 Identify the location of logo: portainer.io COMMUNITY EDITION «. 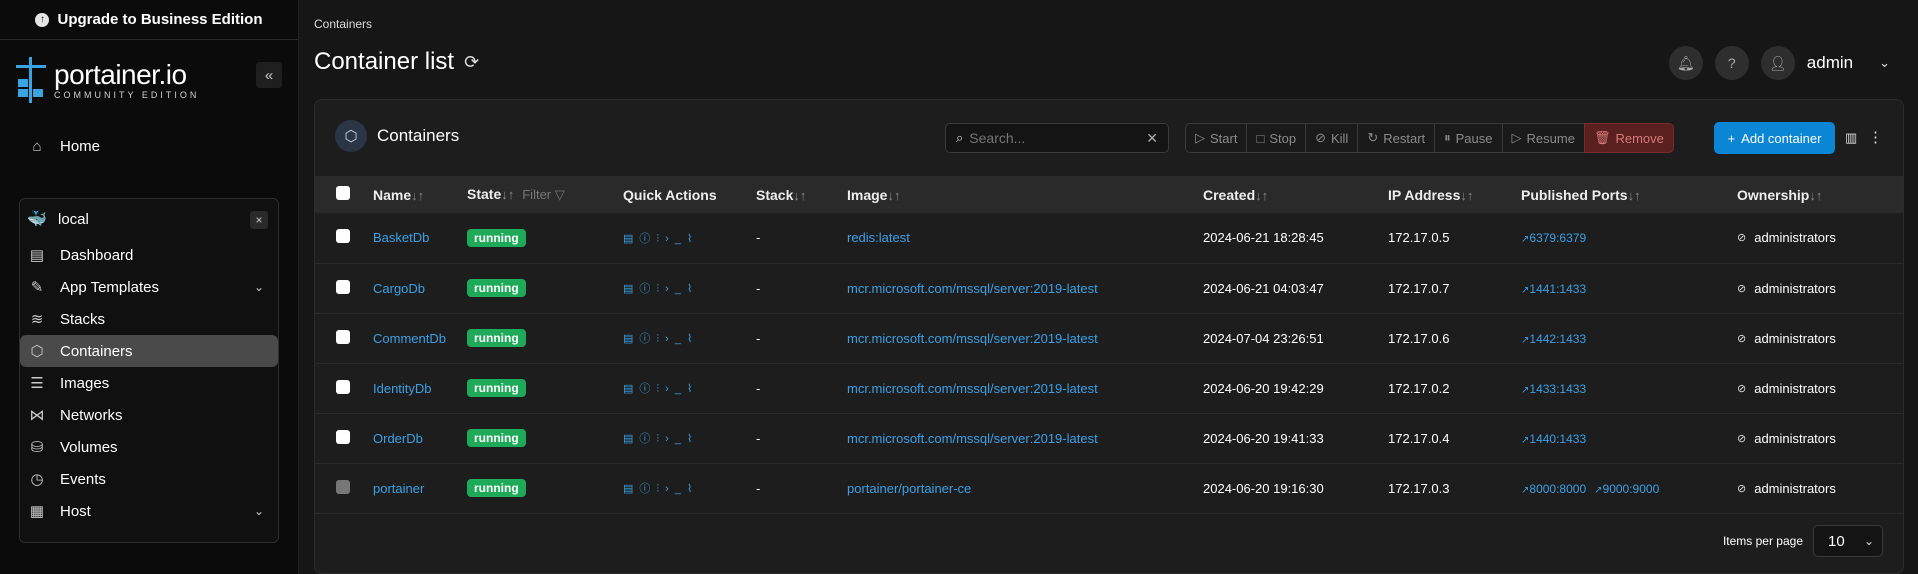
(149, 80).